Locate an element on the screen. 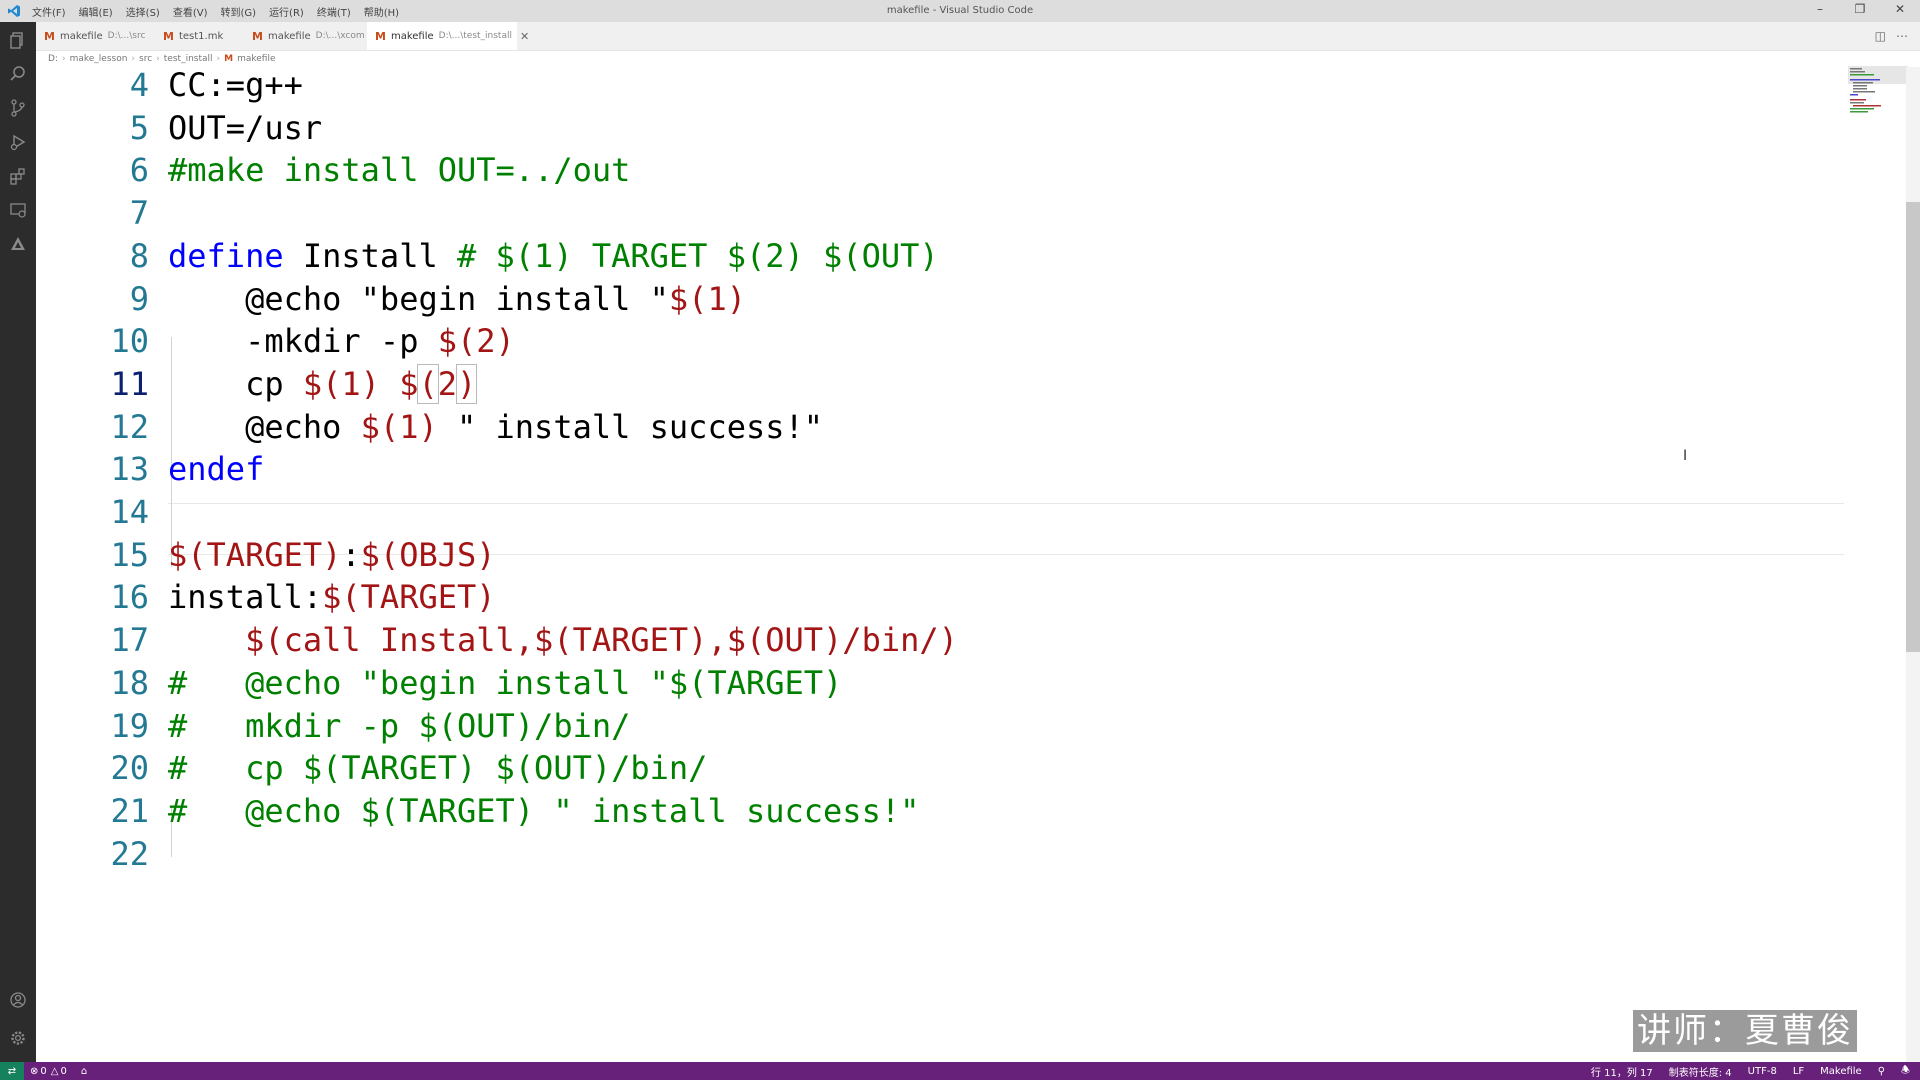  code-token: # @echo "begin install "$(TARGET) is located at coordinates (505, 682).